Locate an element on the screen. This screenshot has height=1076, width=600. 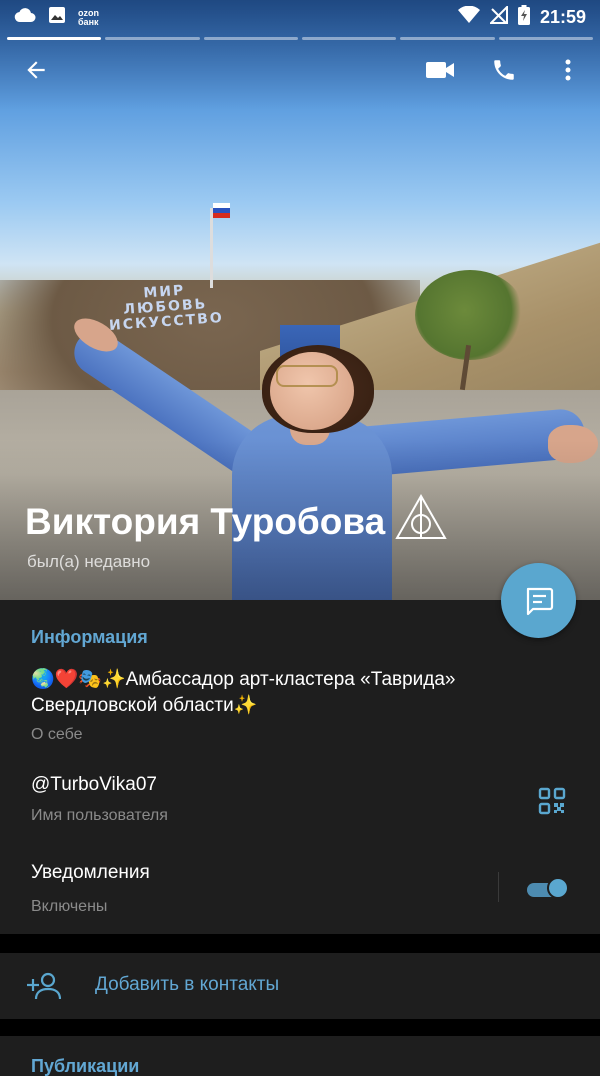
send-message-button is located at coordinates (538, 600).